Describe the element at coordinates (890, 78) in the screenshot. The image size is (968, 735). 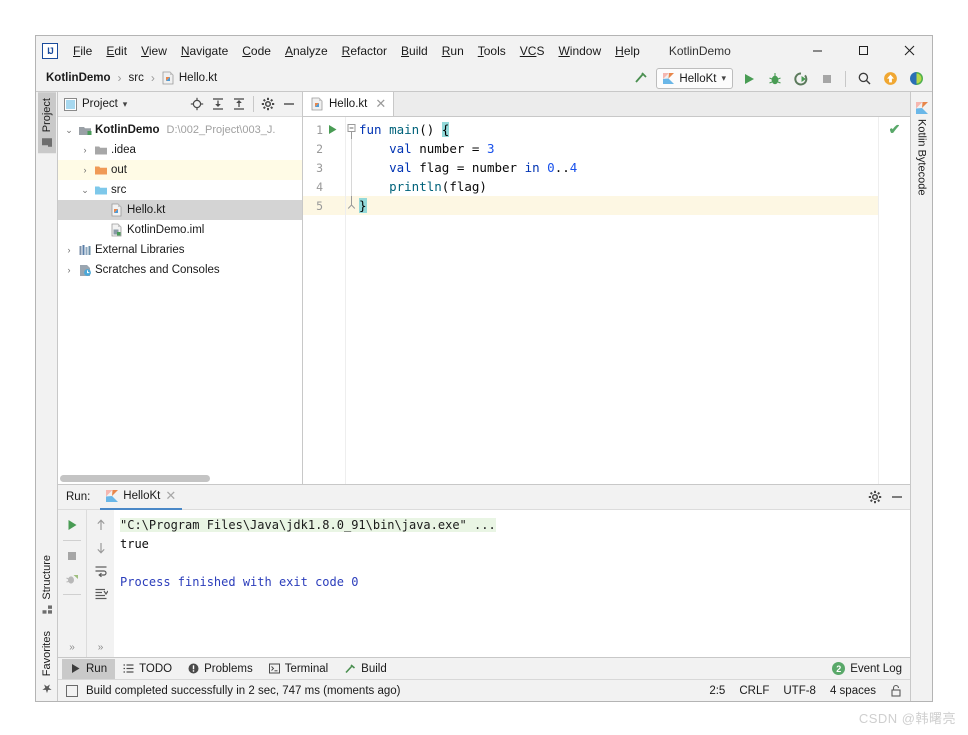
I see `update-project-icon` at that location.